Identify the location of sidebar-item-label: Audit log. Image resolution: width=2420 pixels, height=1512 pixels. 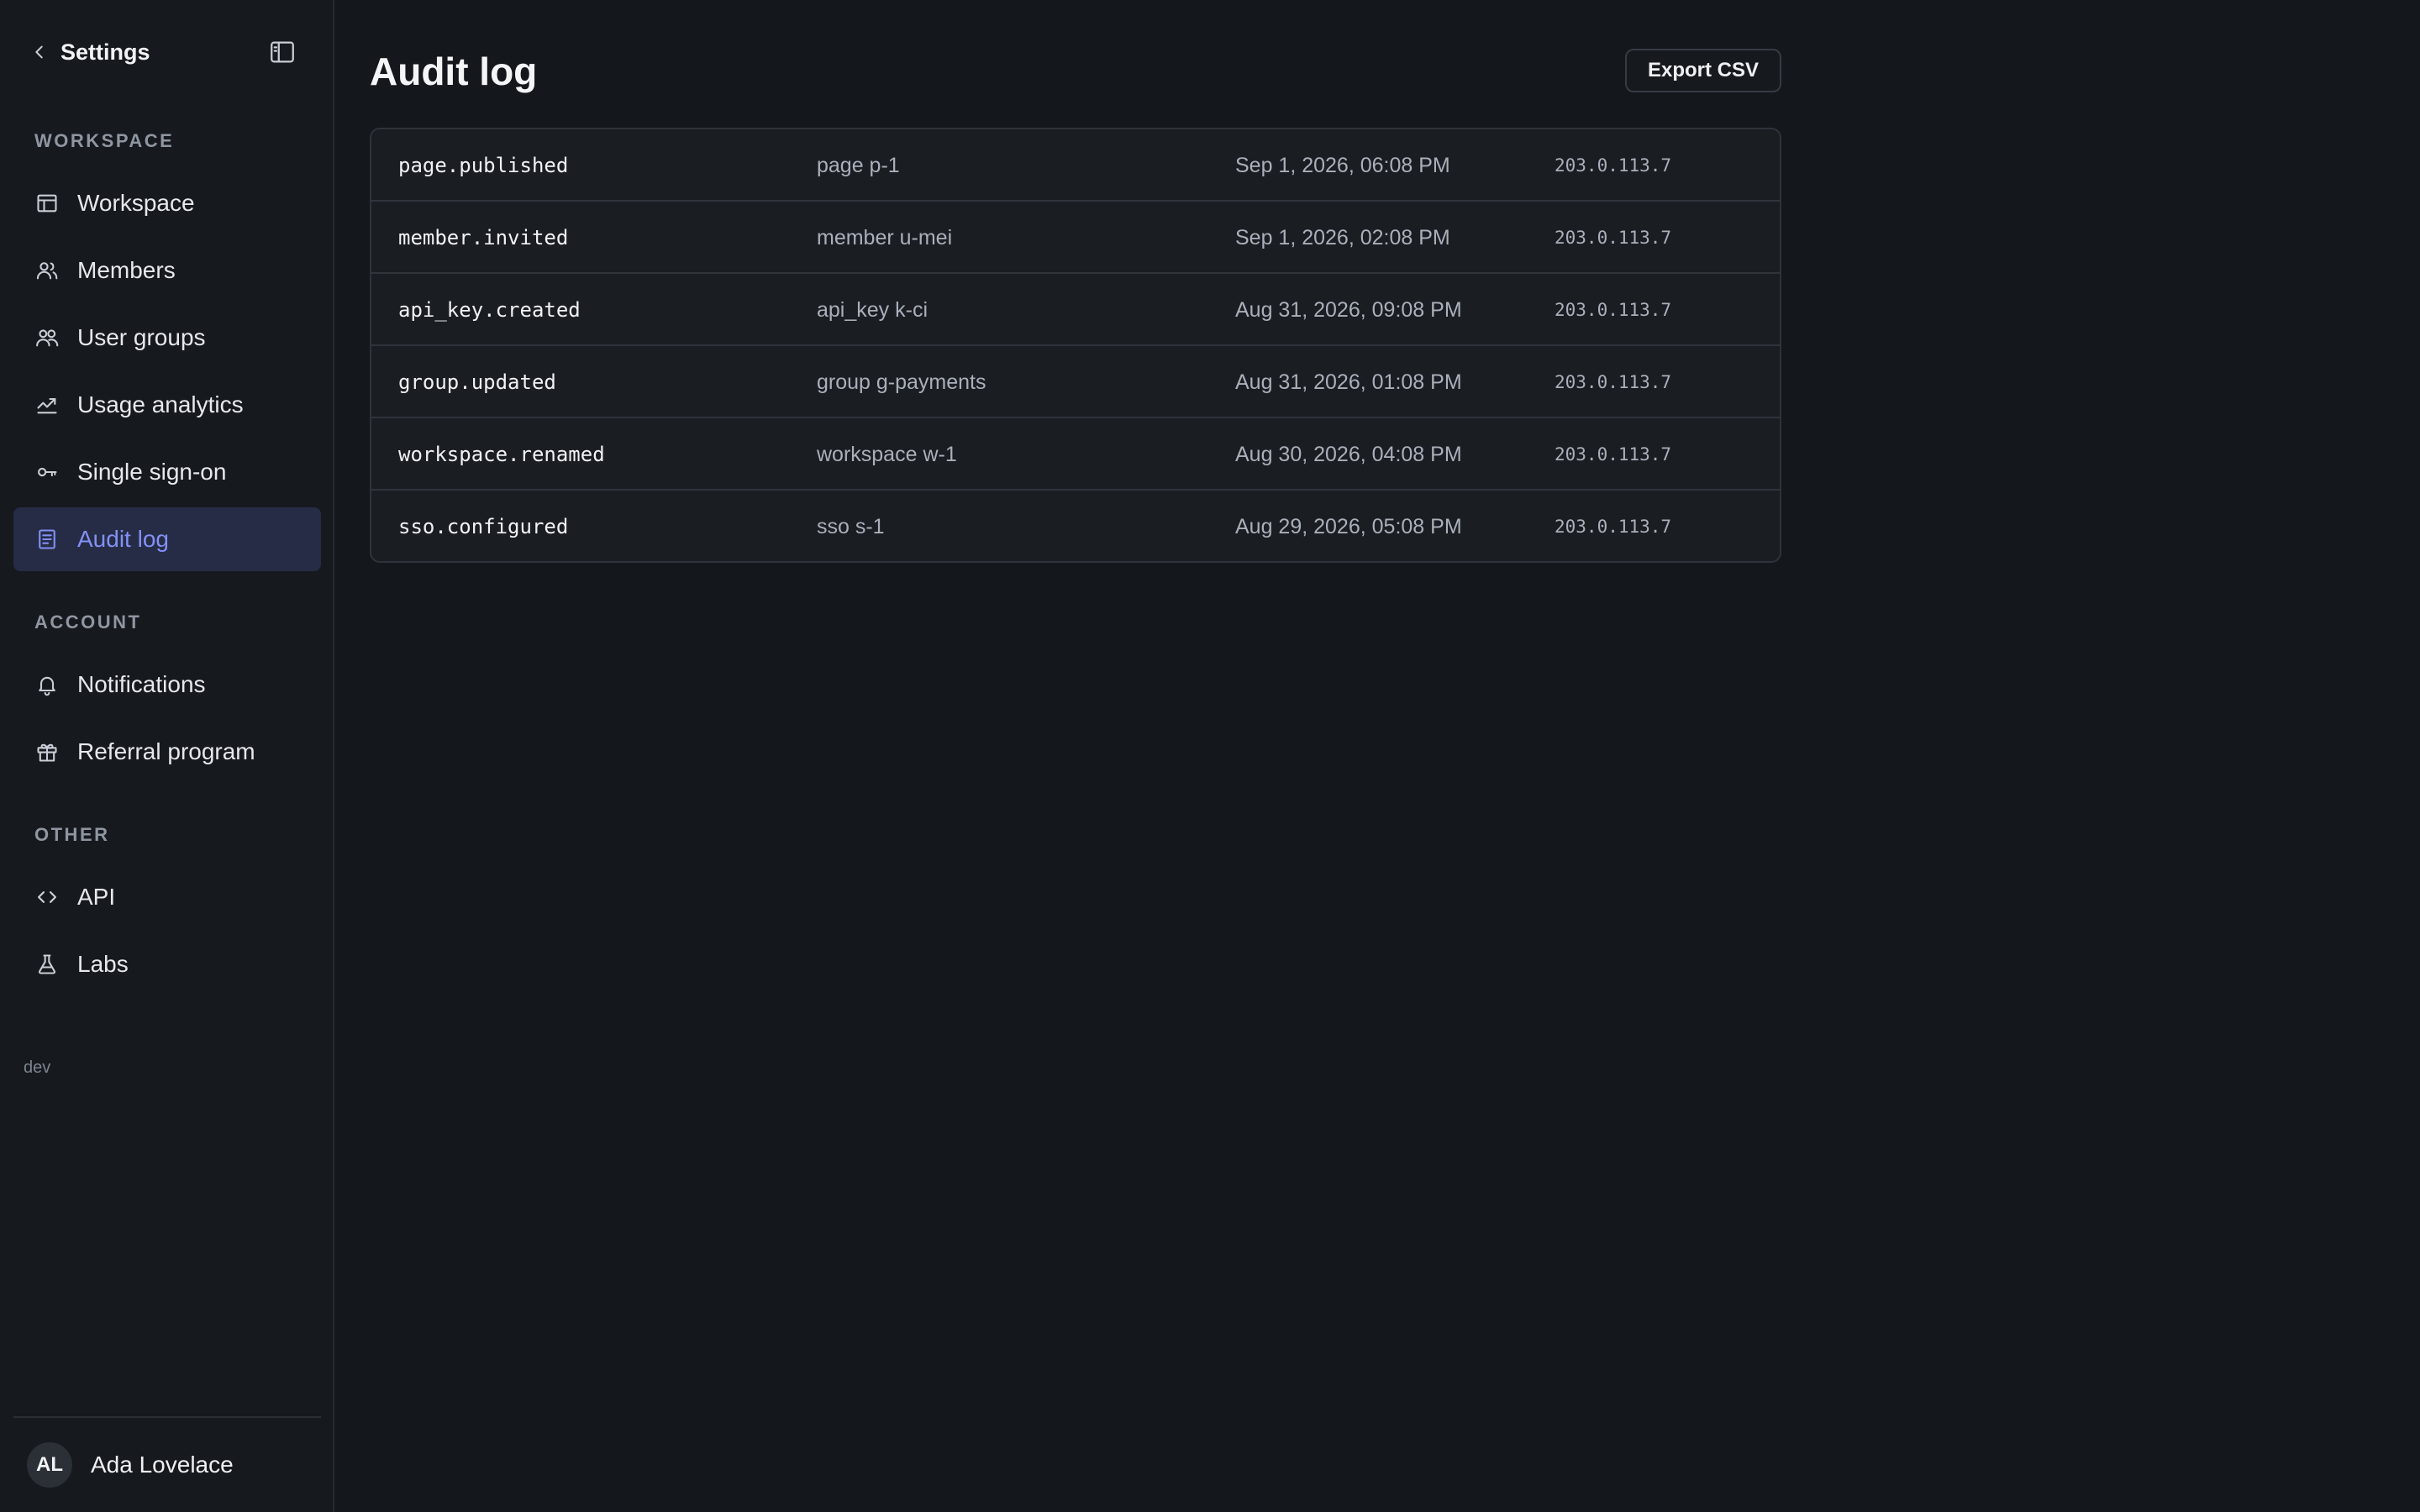
(123, 539).